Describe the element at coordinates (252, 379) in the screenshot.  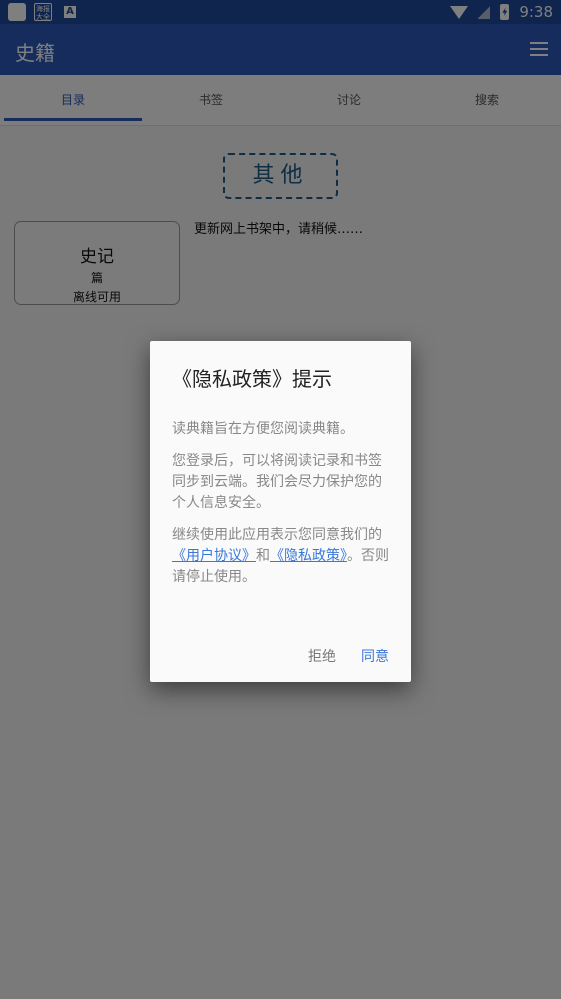
I see `dialog-title: 《隐私政策》提示` at that location.